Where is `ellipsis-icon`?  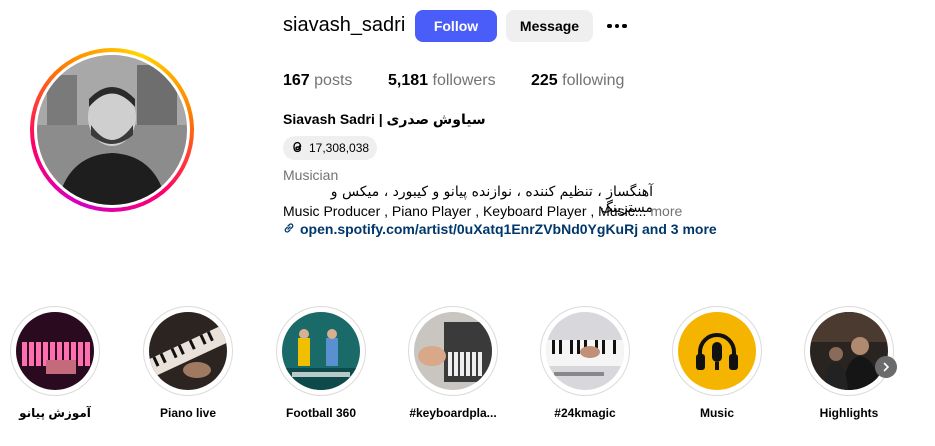
ellipsis-icon is located at coordinates (617, 26).